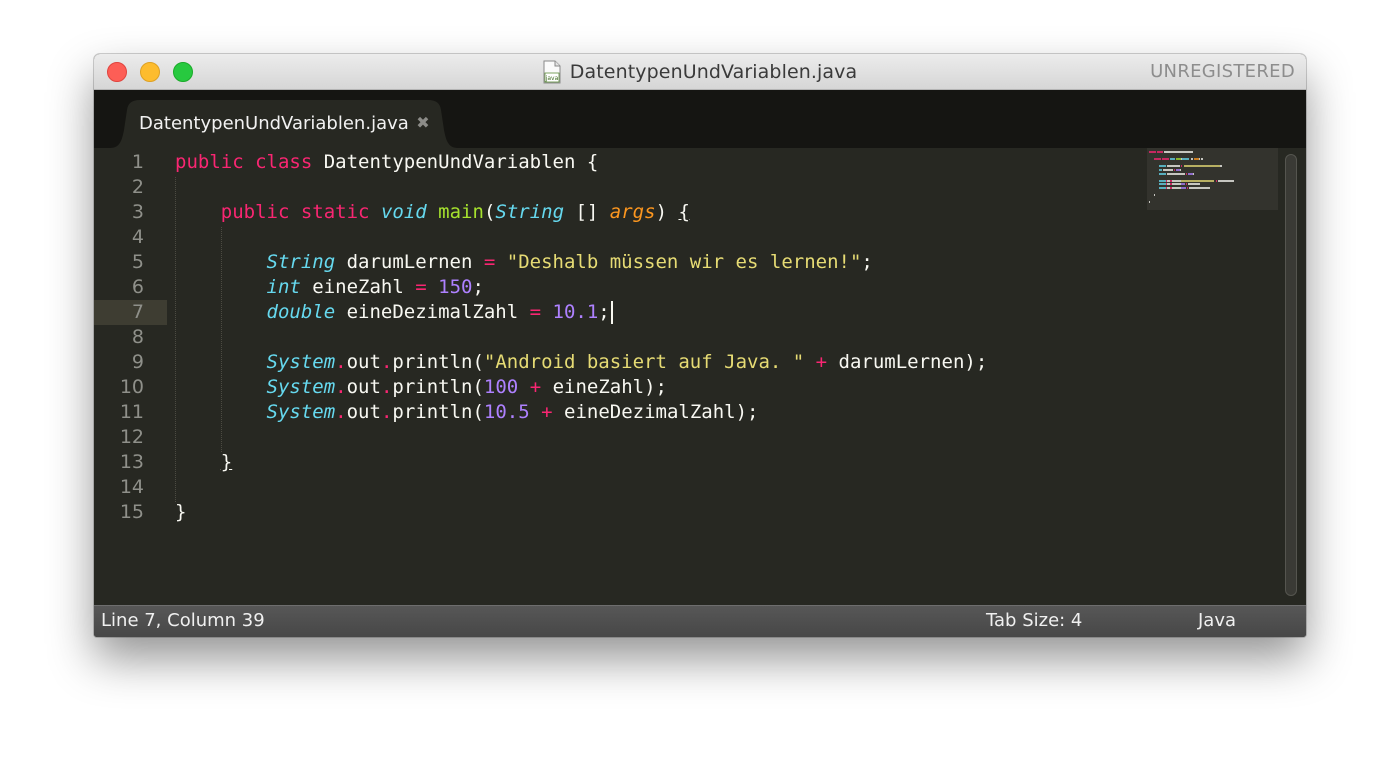 The image size is (1400, 771). Describe the element at coordinates (655, 162) in the screenshot. I see `code-line: public class DatentypenUndVariablen {` at that location.